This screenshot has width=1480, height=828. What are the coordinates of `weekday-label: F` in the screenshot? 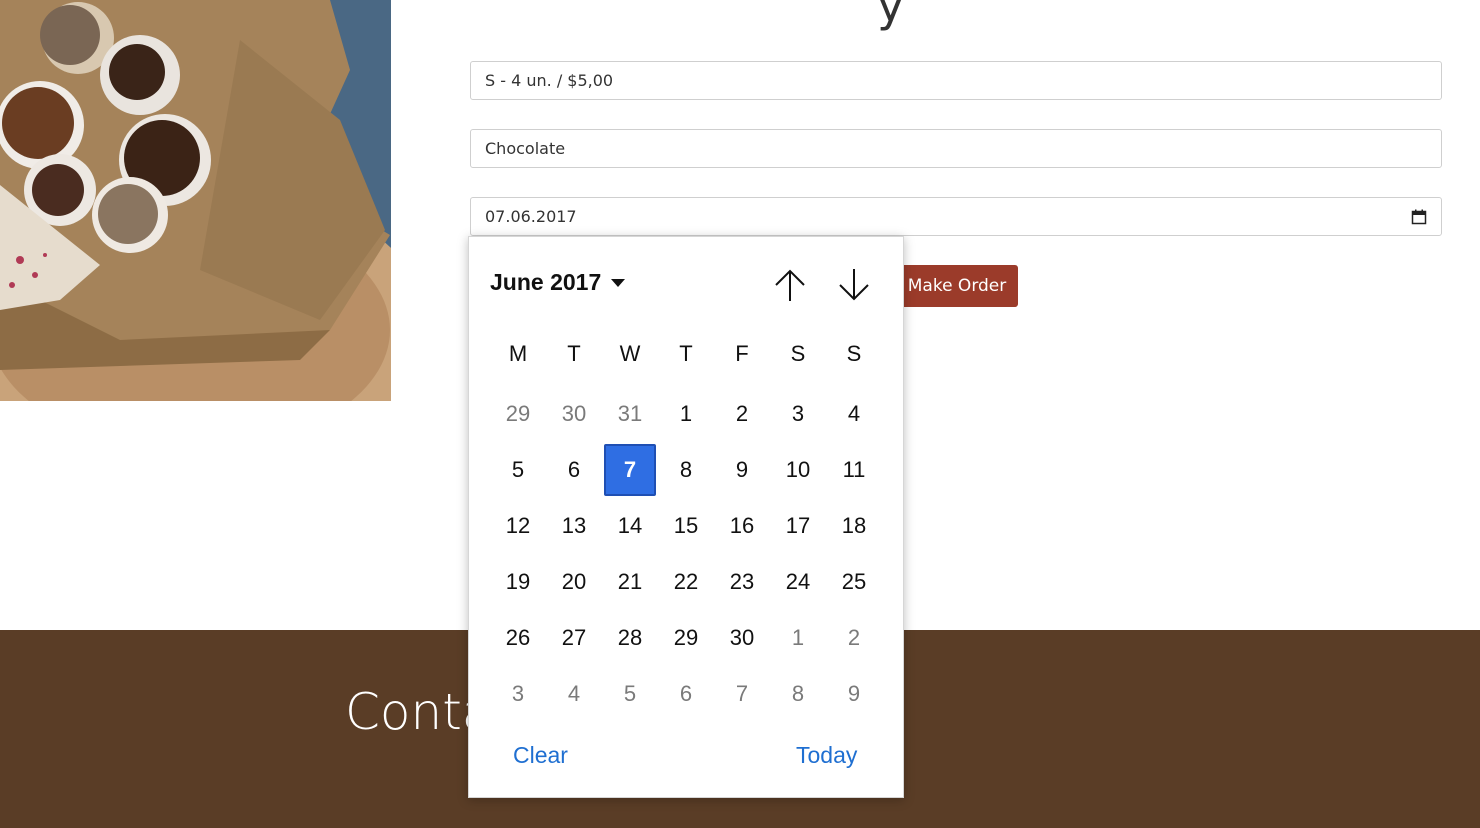 It's located at (742, 353).